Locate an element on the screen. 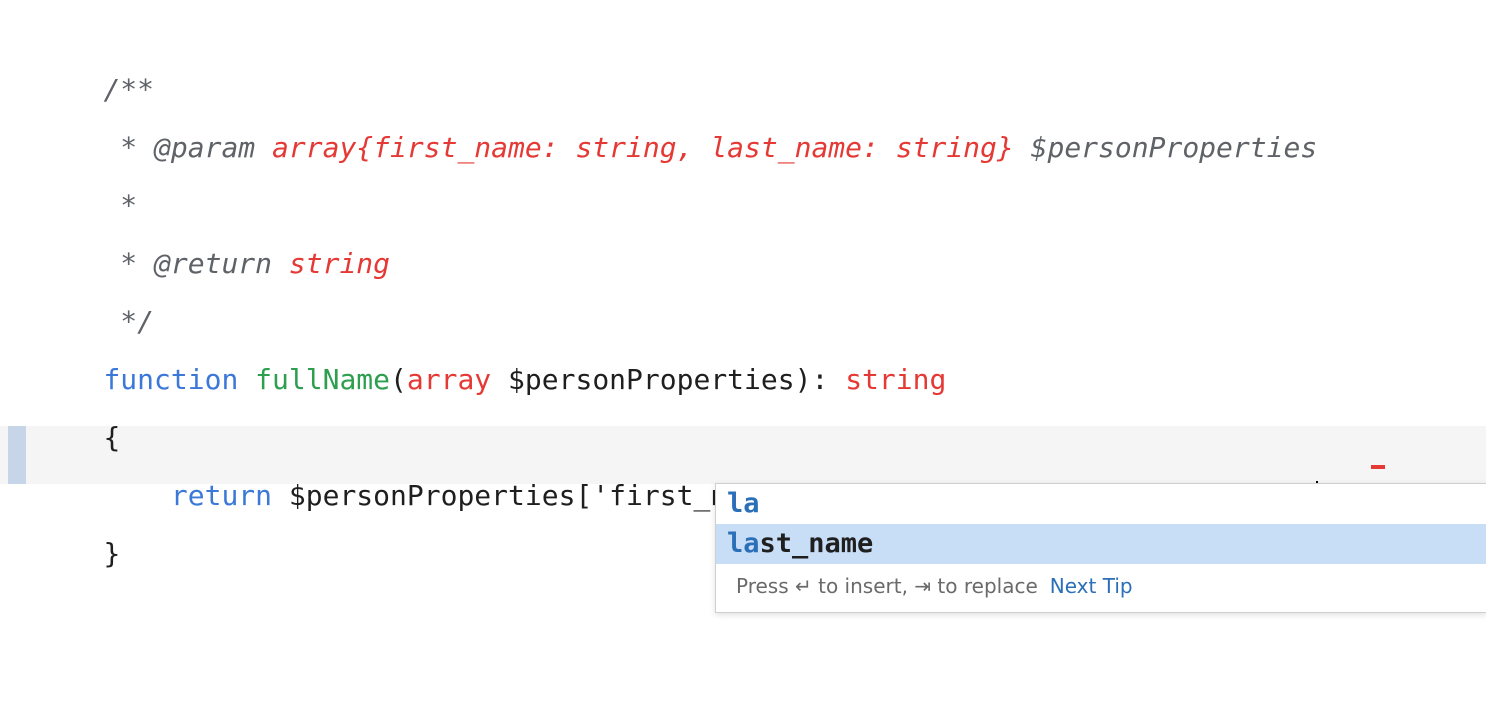  return-type: string is located at coordinates (896, 379).